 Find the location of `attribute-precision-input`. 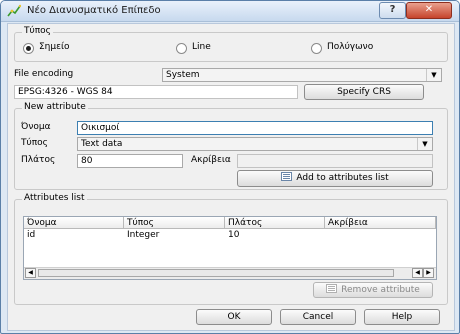

attribute-precision-input is located at coordinates (335, 161).